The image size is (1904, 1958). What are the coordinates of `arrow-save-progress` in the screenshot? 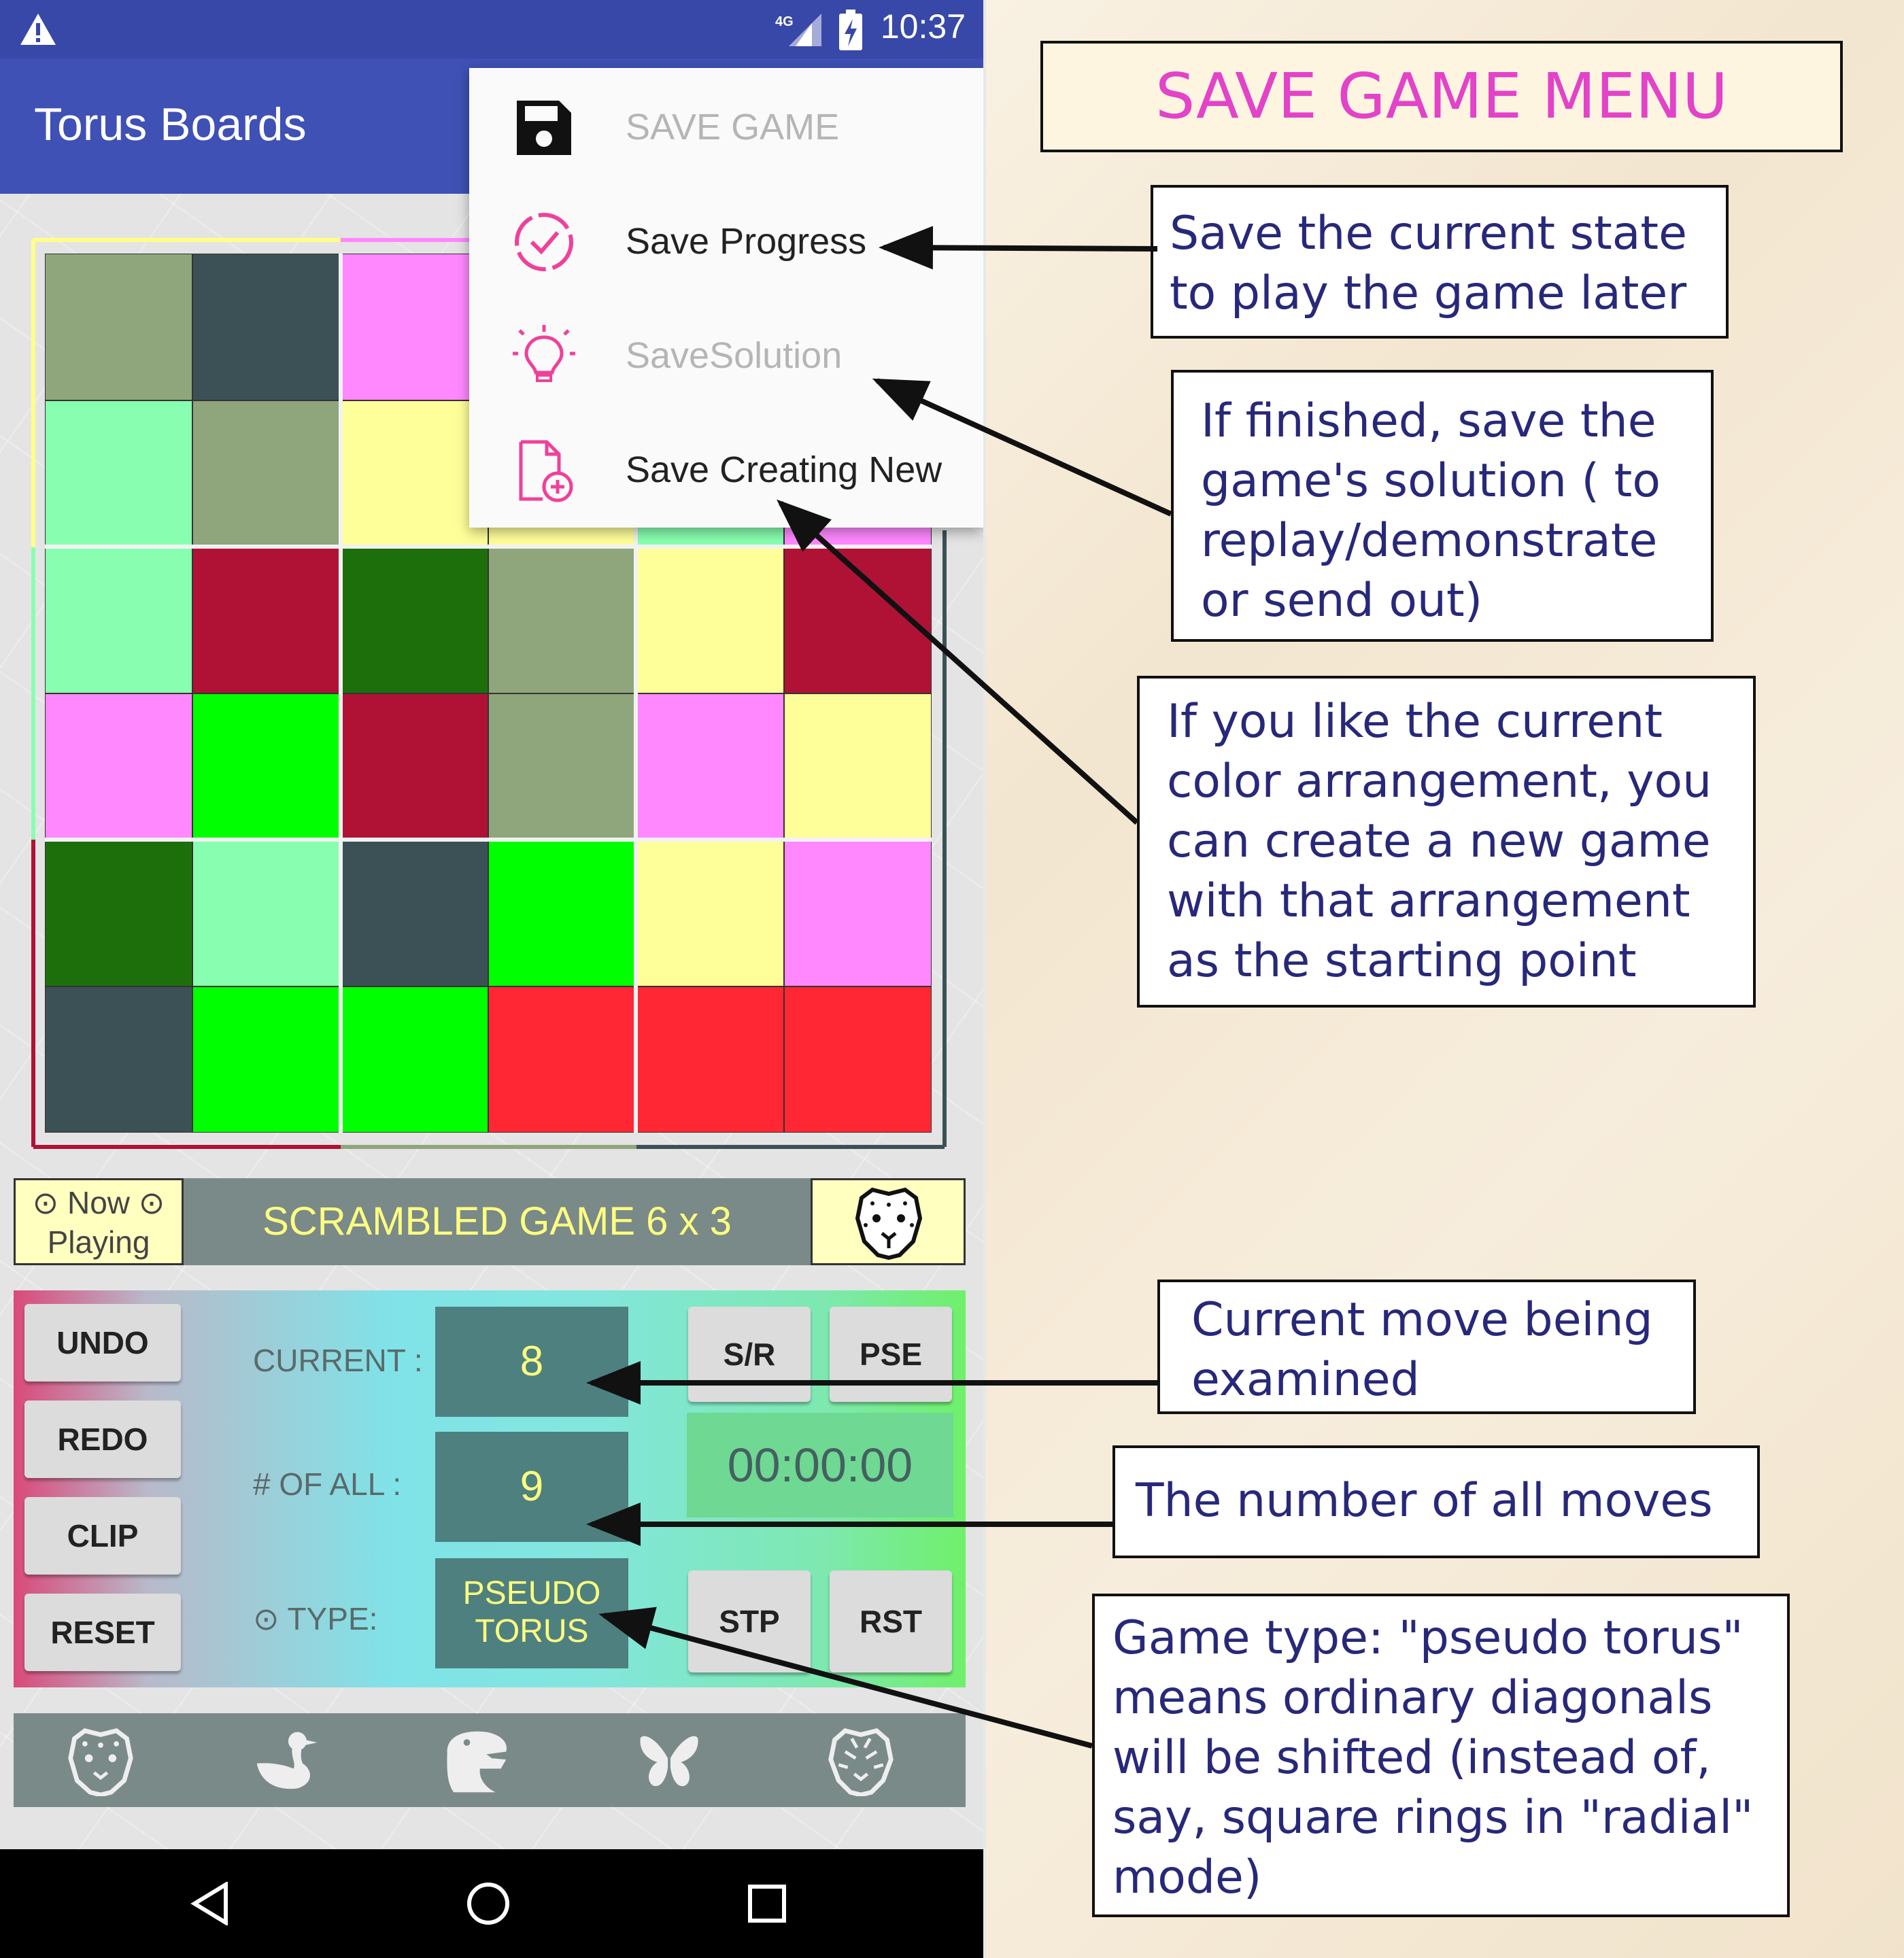 It's located at (1019, 248).